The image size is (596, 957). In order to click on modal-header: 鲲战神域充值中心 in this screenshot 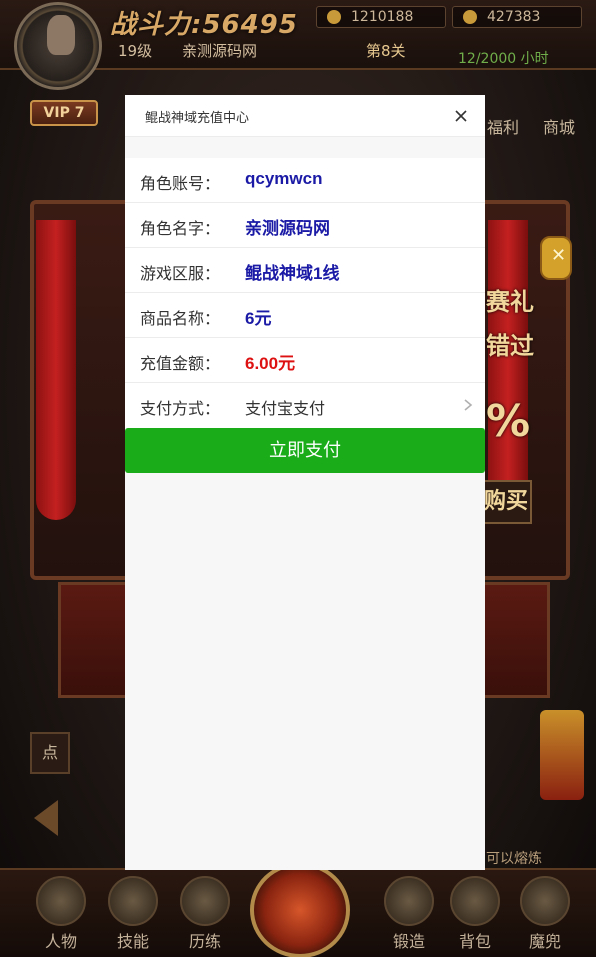, I will do `click(305, 116)`.